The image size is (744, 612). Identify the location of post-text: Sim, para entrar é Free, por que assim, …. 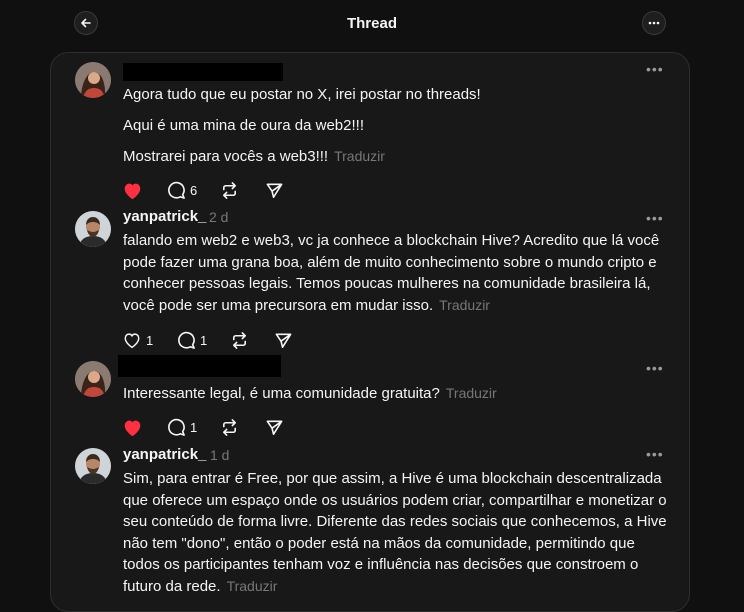
(395, 532).